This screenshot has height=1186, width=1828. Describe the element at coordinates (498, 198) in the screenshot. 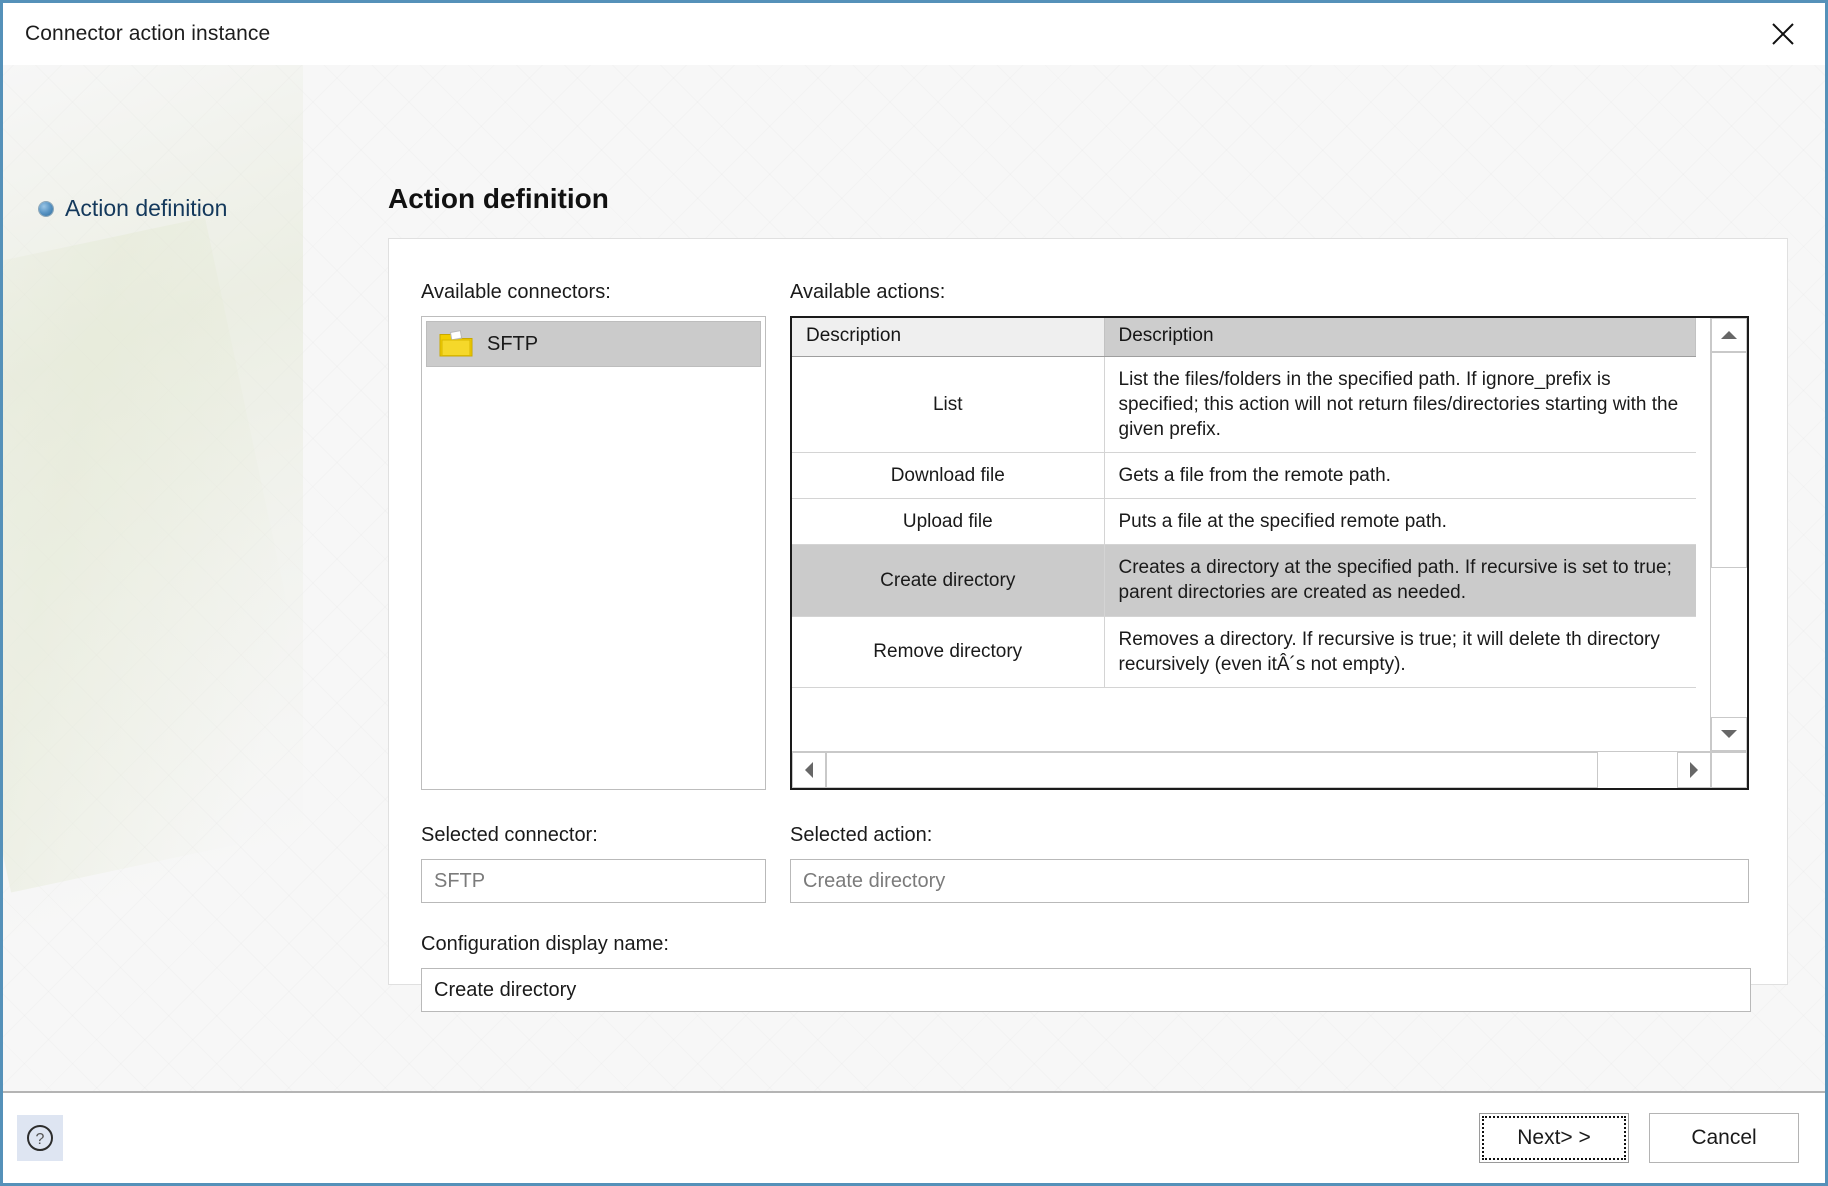

I see `page-title: Action definition` at that location.